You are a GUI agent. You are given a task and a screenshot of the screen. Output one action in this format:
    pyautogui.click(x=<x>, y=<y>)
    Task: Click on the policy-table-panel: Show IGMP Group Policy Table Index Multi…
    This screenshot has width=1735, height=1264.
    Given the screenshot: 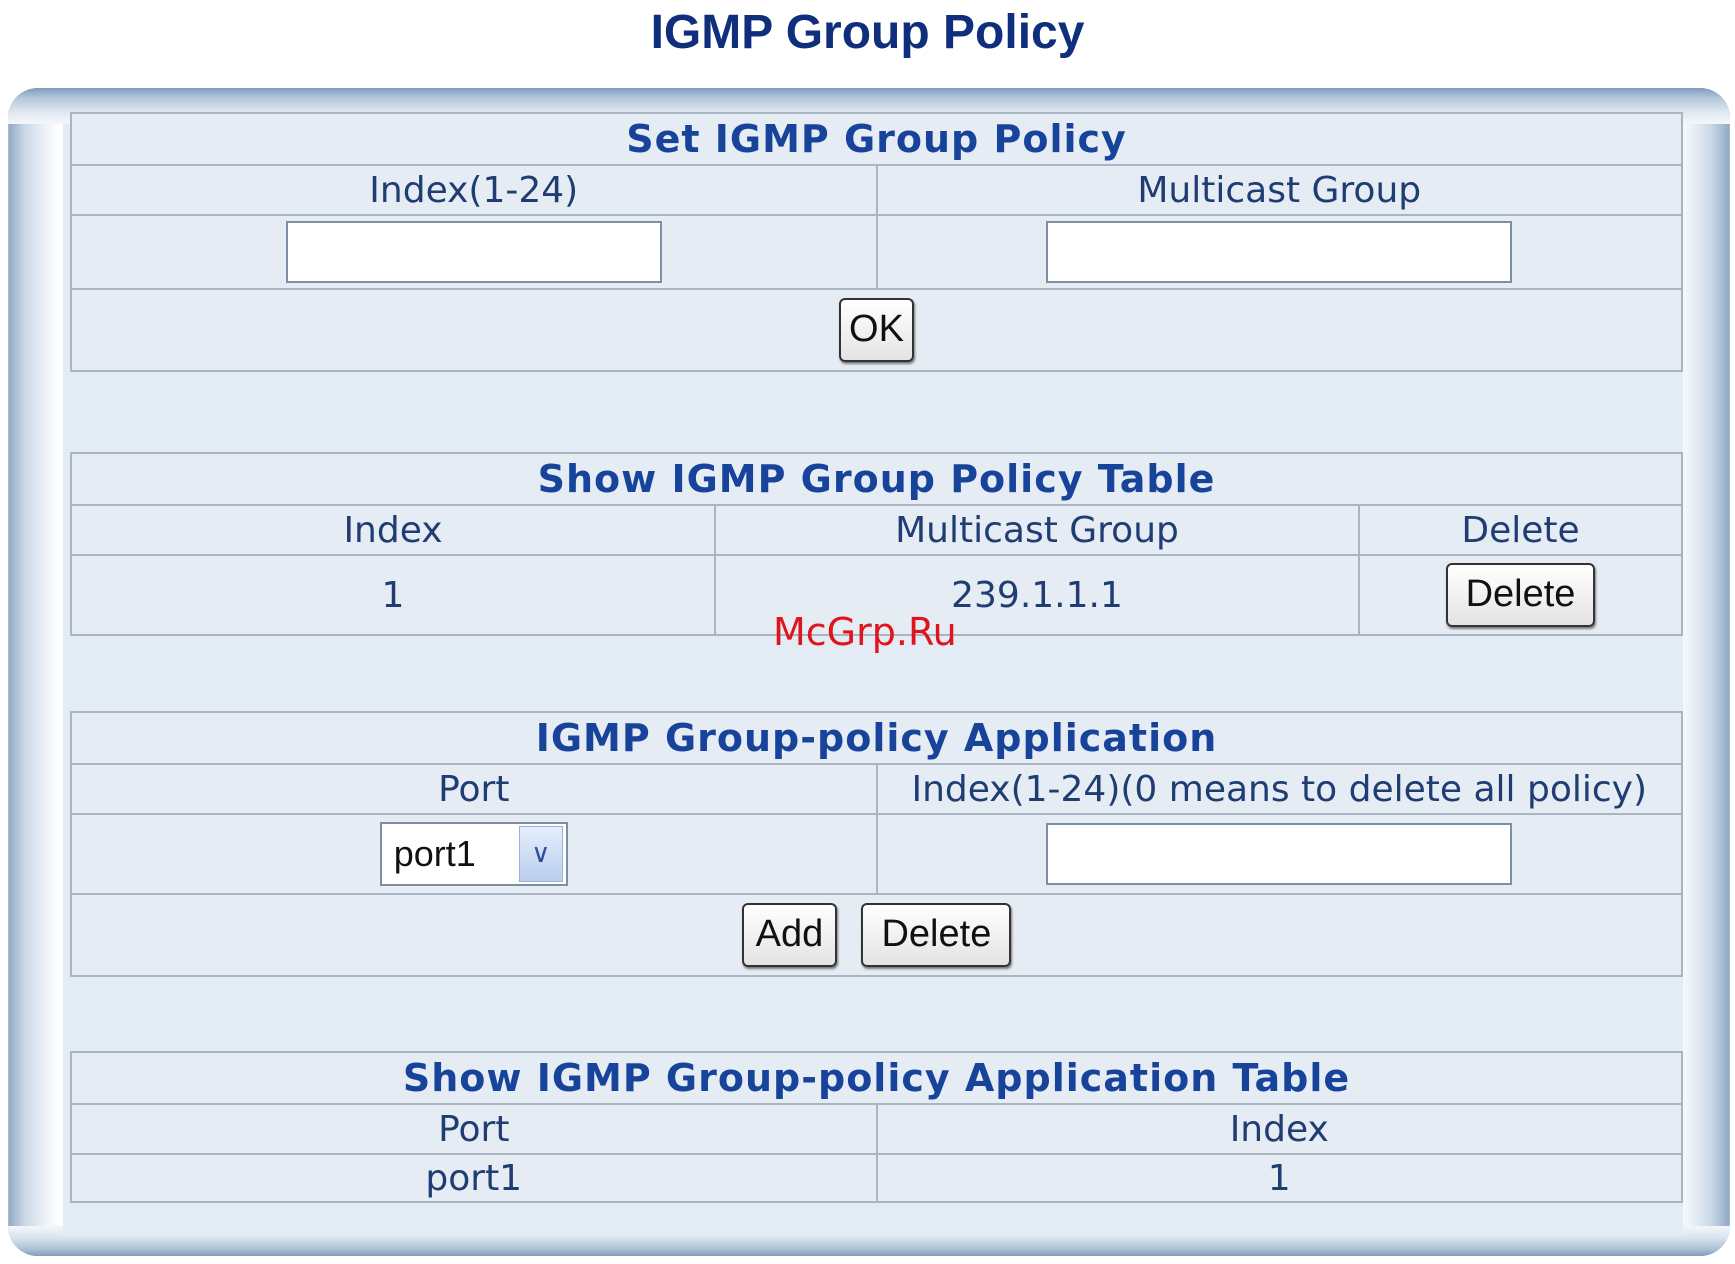 What is the action you would take?
    pyautogui.click(x=876, y=544)
    